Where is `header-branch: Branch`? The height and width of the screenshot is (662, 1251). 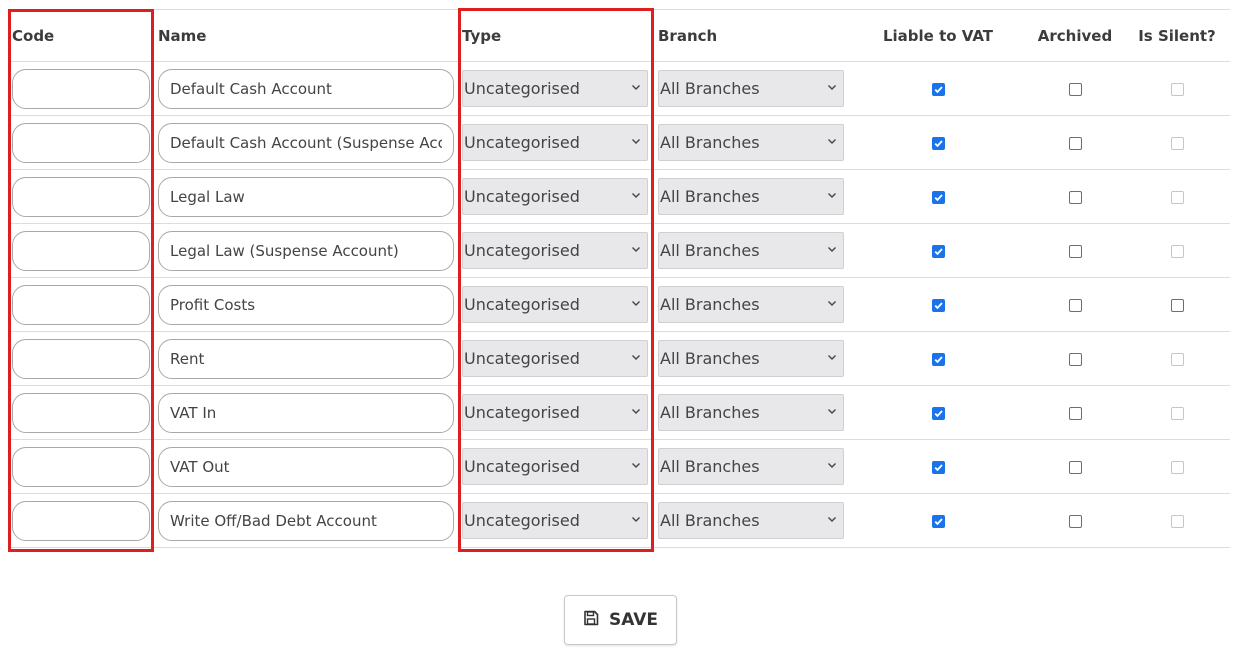
header-branch: Branch is located at coordinates (688, 35).